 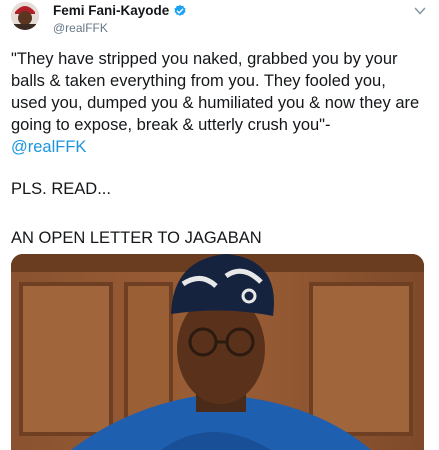 What do you see at coordinates (420, 11) in the screenshot?
I see `chevron-down-icon` at bounding box center [420, 11].